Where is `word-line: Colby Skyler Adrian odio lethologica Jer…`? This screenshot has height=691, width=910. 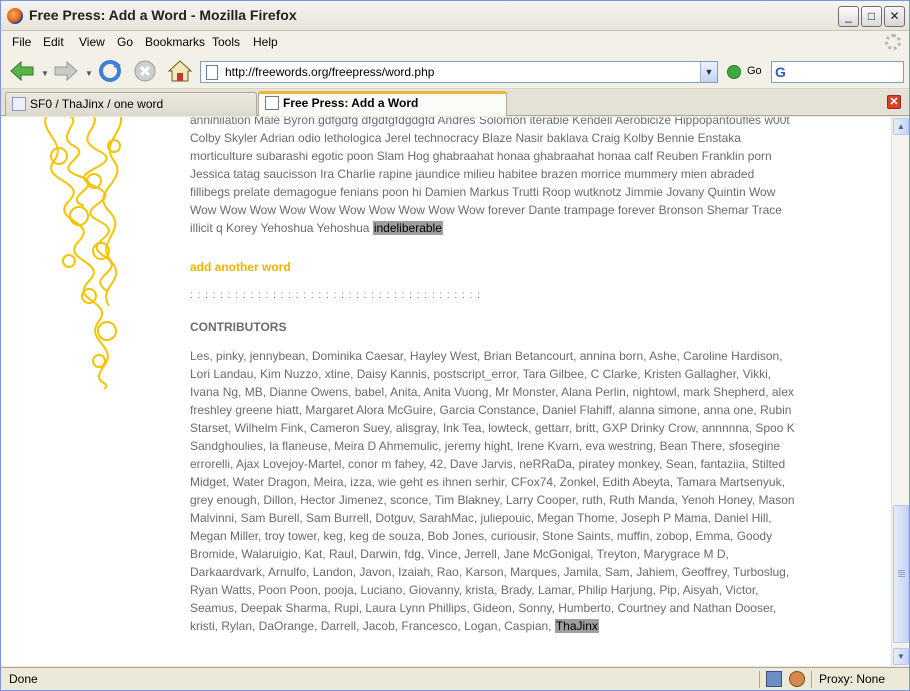
word-line: Colby Skyler Adrian odio lethologica Jer… is located at coordinates (465, 138).